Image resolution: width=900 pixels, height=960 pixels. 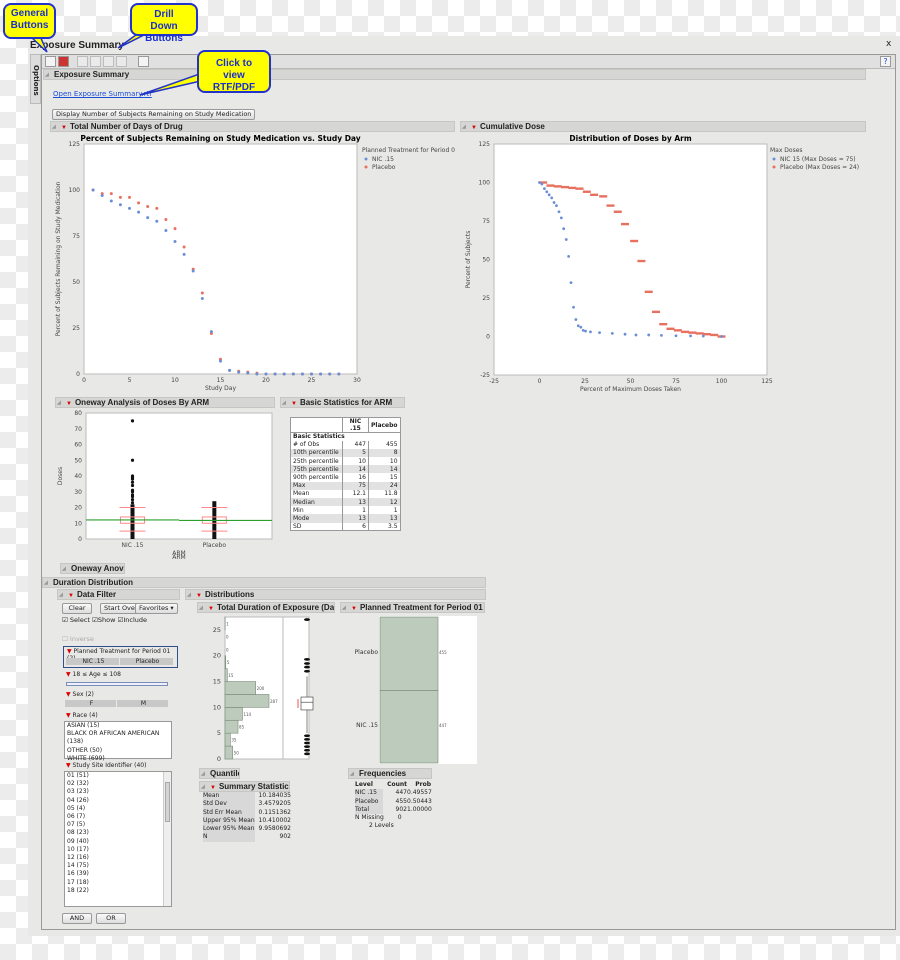 What do you see at coordinates (252, 126) in the screenshot?
I see `days-header: ▼Total Number of Days of Drug` at bounding box center [252, 126].